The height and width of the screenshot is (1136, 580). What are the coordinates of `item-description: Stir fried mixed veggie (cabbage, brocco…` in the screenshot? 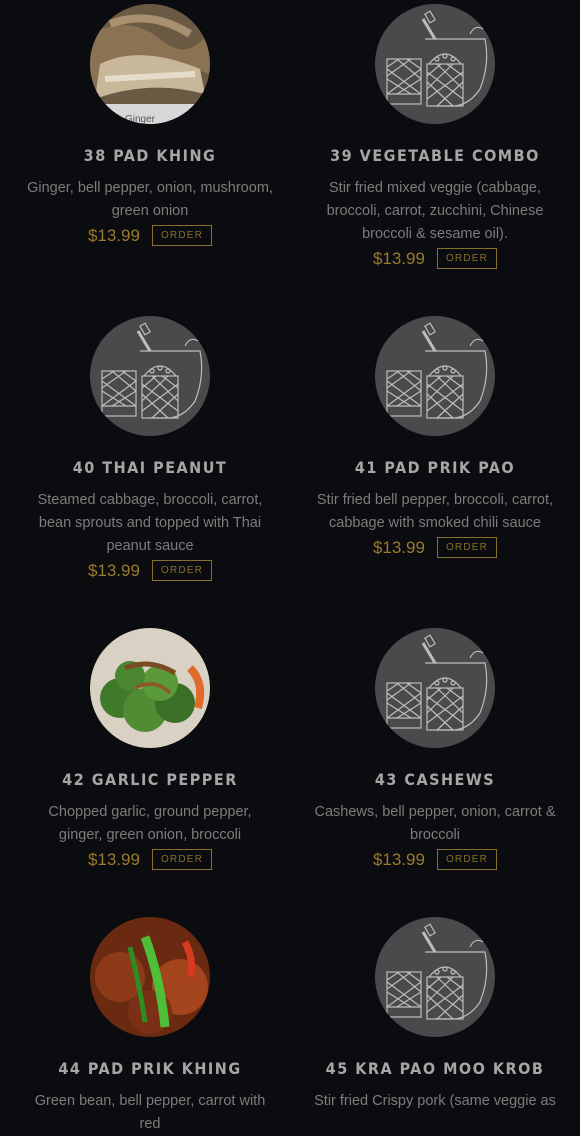 It's located at (435, 211).